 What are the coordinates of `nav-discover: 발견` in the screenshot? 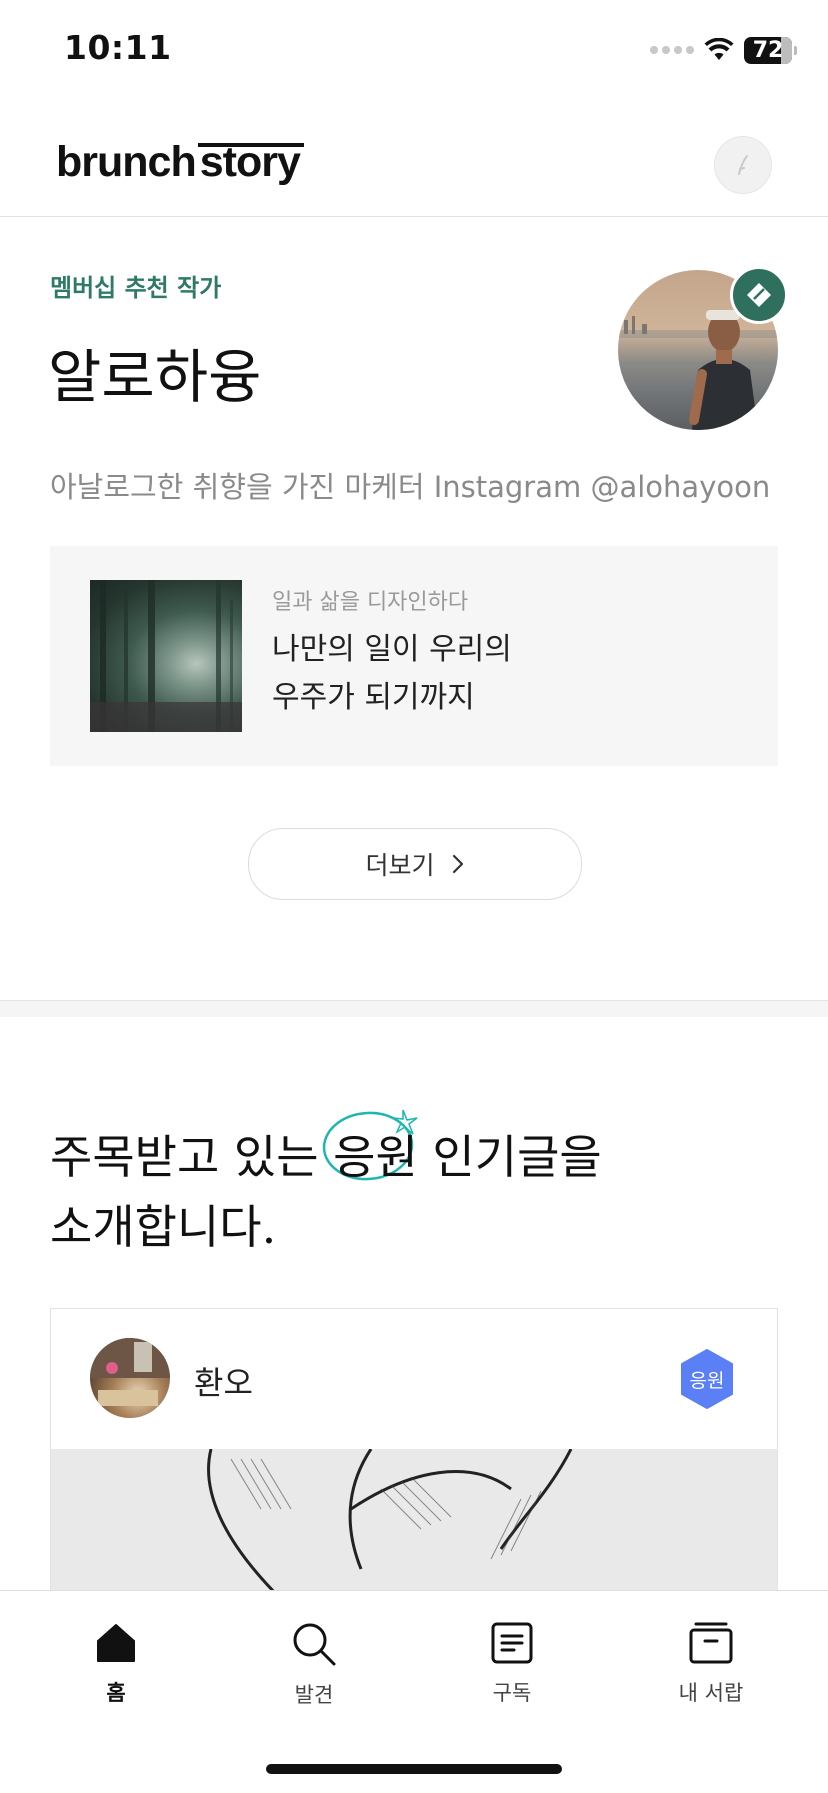 It's located at (314, 1665).